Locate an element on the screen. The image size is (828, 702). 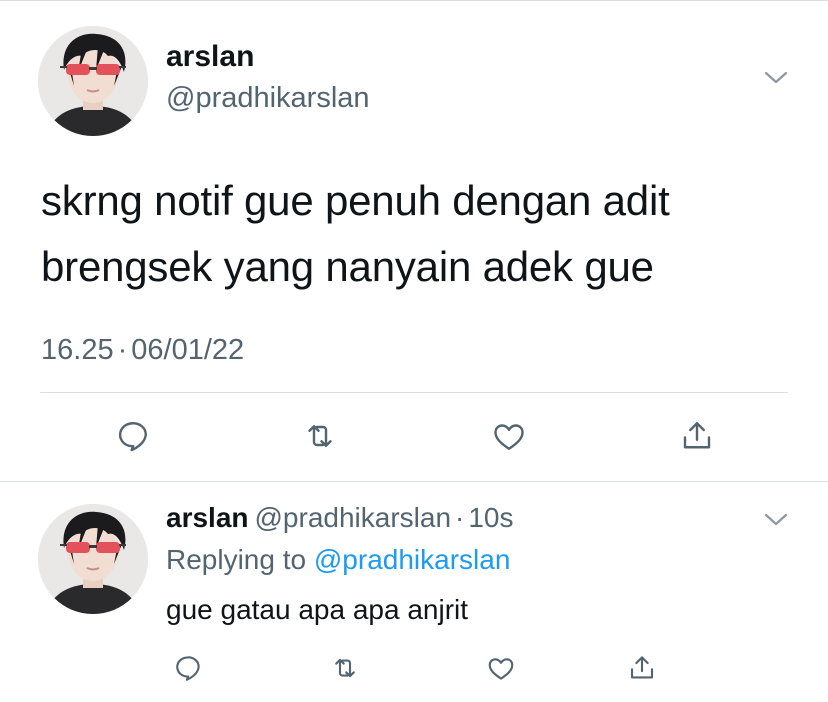
replying-to-handle-link: @pradhikarslan is located at coordinates (412, 559).